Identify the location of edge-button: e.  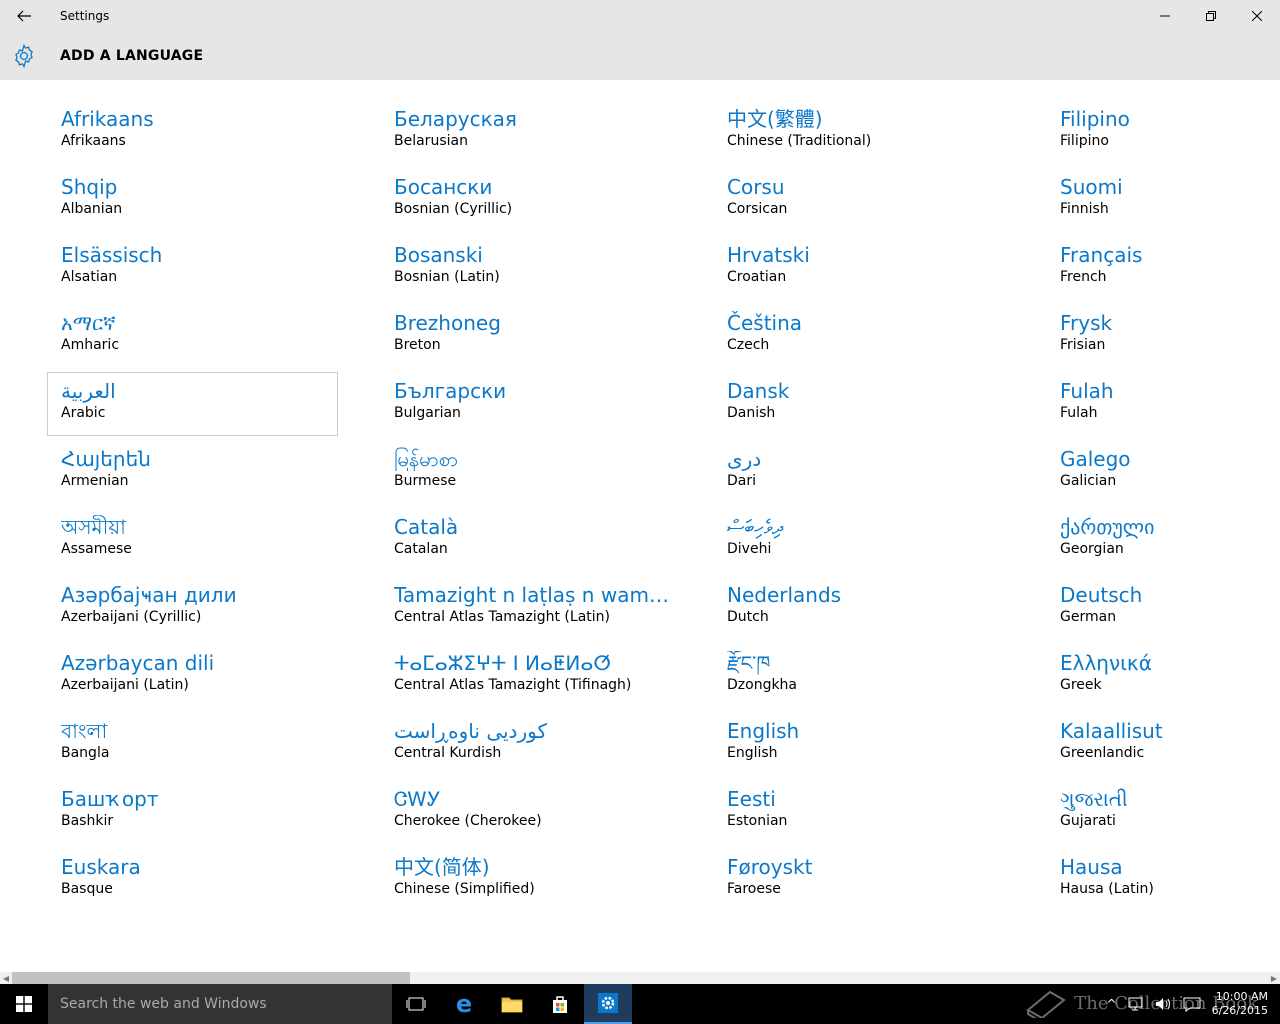
(464, 1004).